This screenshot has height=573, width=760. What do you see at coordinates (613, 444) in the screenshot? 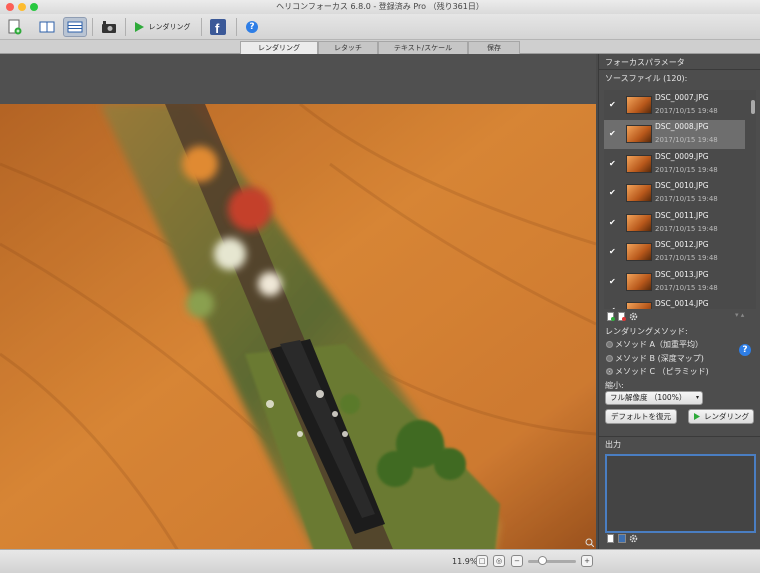
I see `output-label: 出力` at bounding box center [613, 444].